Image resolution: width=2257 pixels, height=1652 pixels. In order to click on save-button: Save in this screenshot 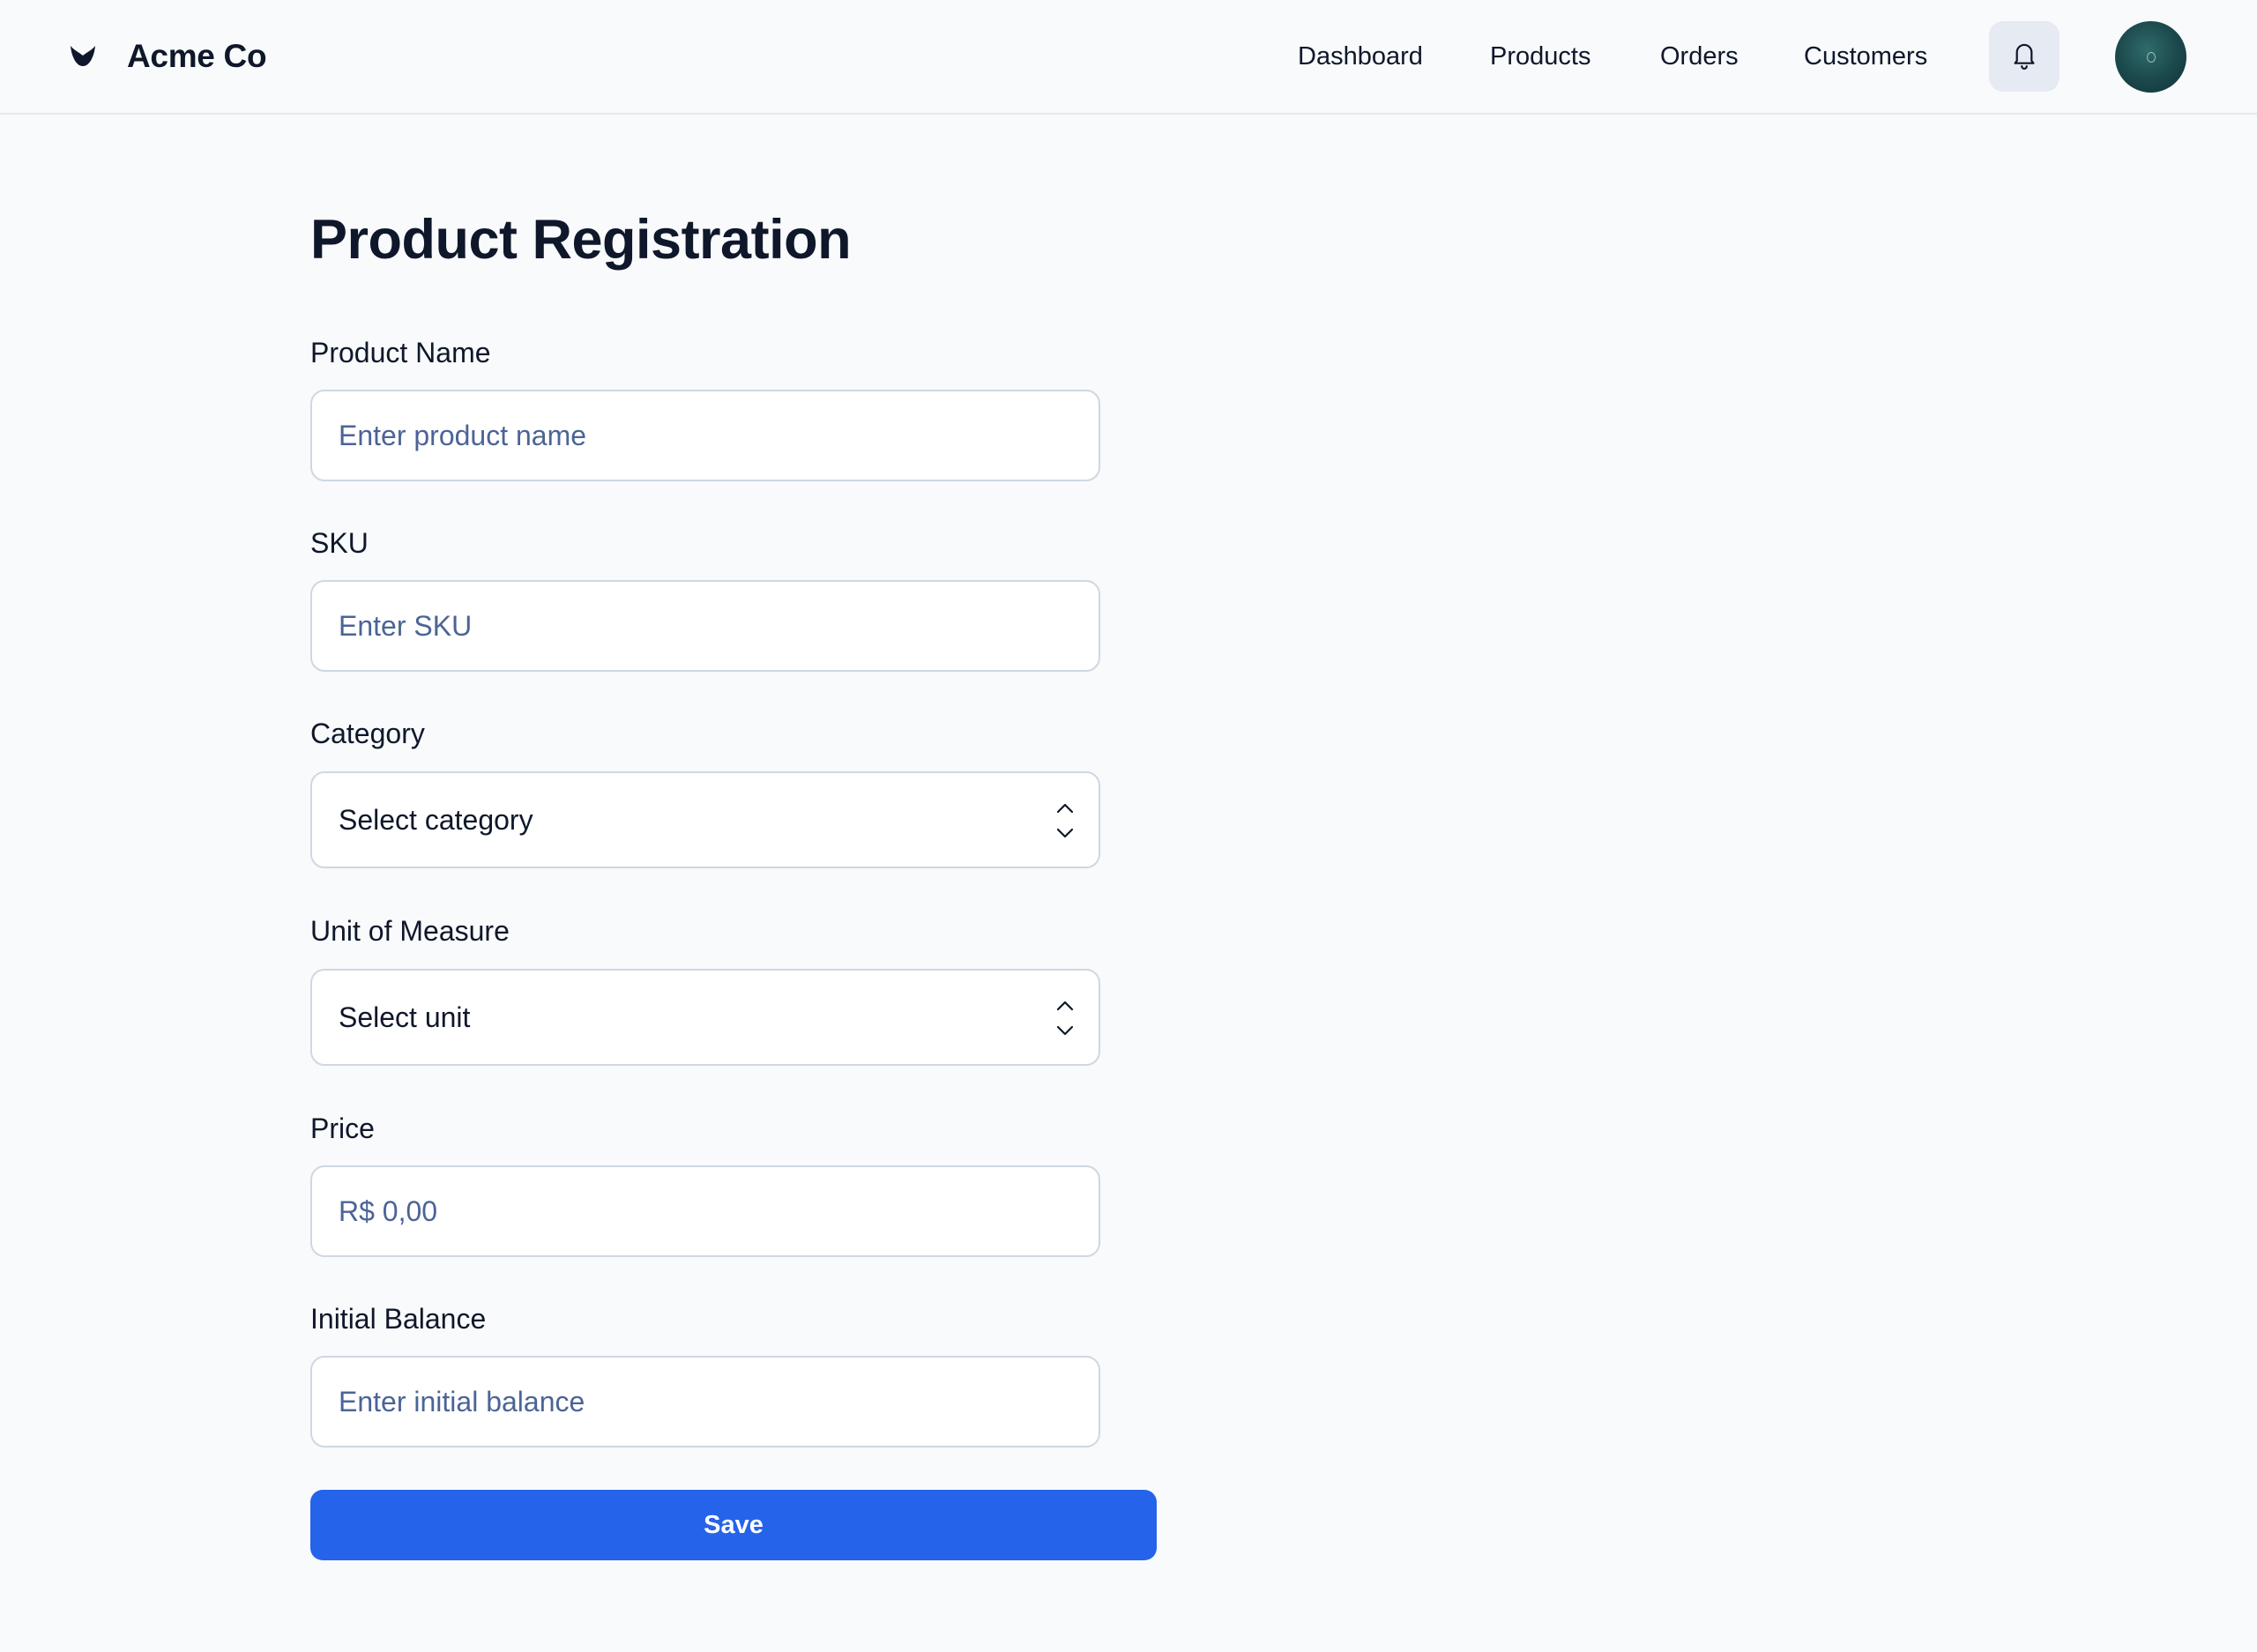, I will do `click(733, 1525)`.